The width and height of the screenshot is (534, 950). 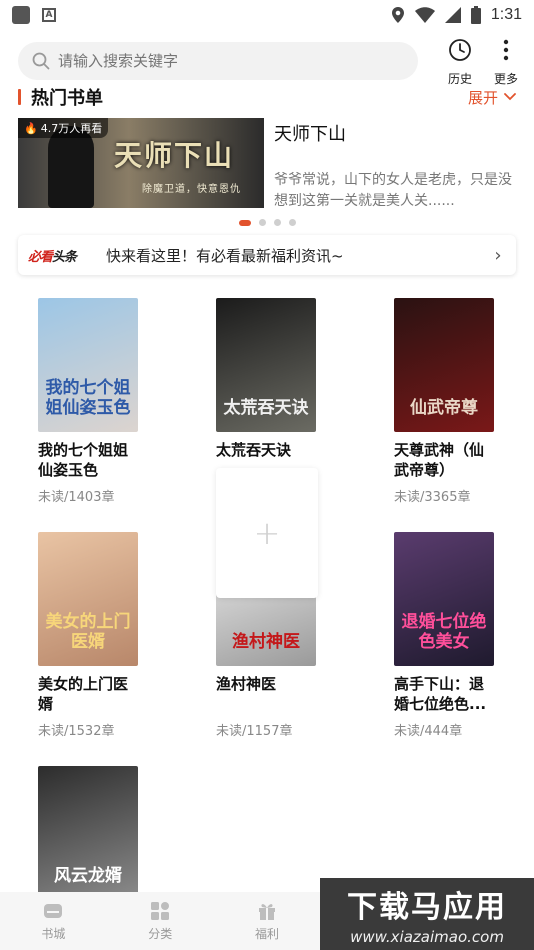 I want to click on book-item: 我的七个姐姐仙姿玉色 我的七个姐姐仙姿玉色 未读/1403章, so click(x=108, y=401).